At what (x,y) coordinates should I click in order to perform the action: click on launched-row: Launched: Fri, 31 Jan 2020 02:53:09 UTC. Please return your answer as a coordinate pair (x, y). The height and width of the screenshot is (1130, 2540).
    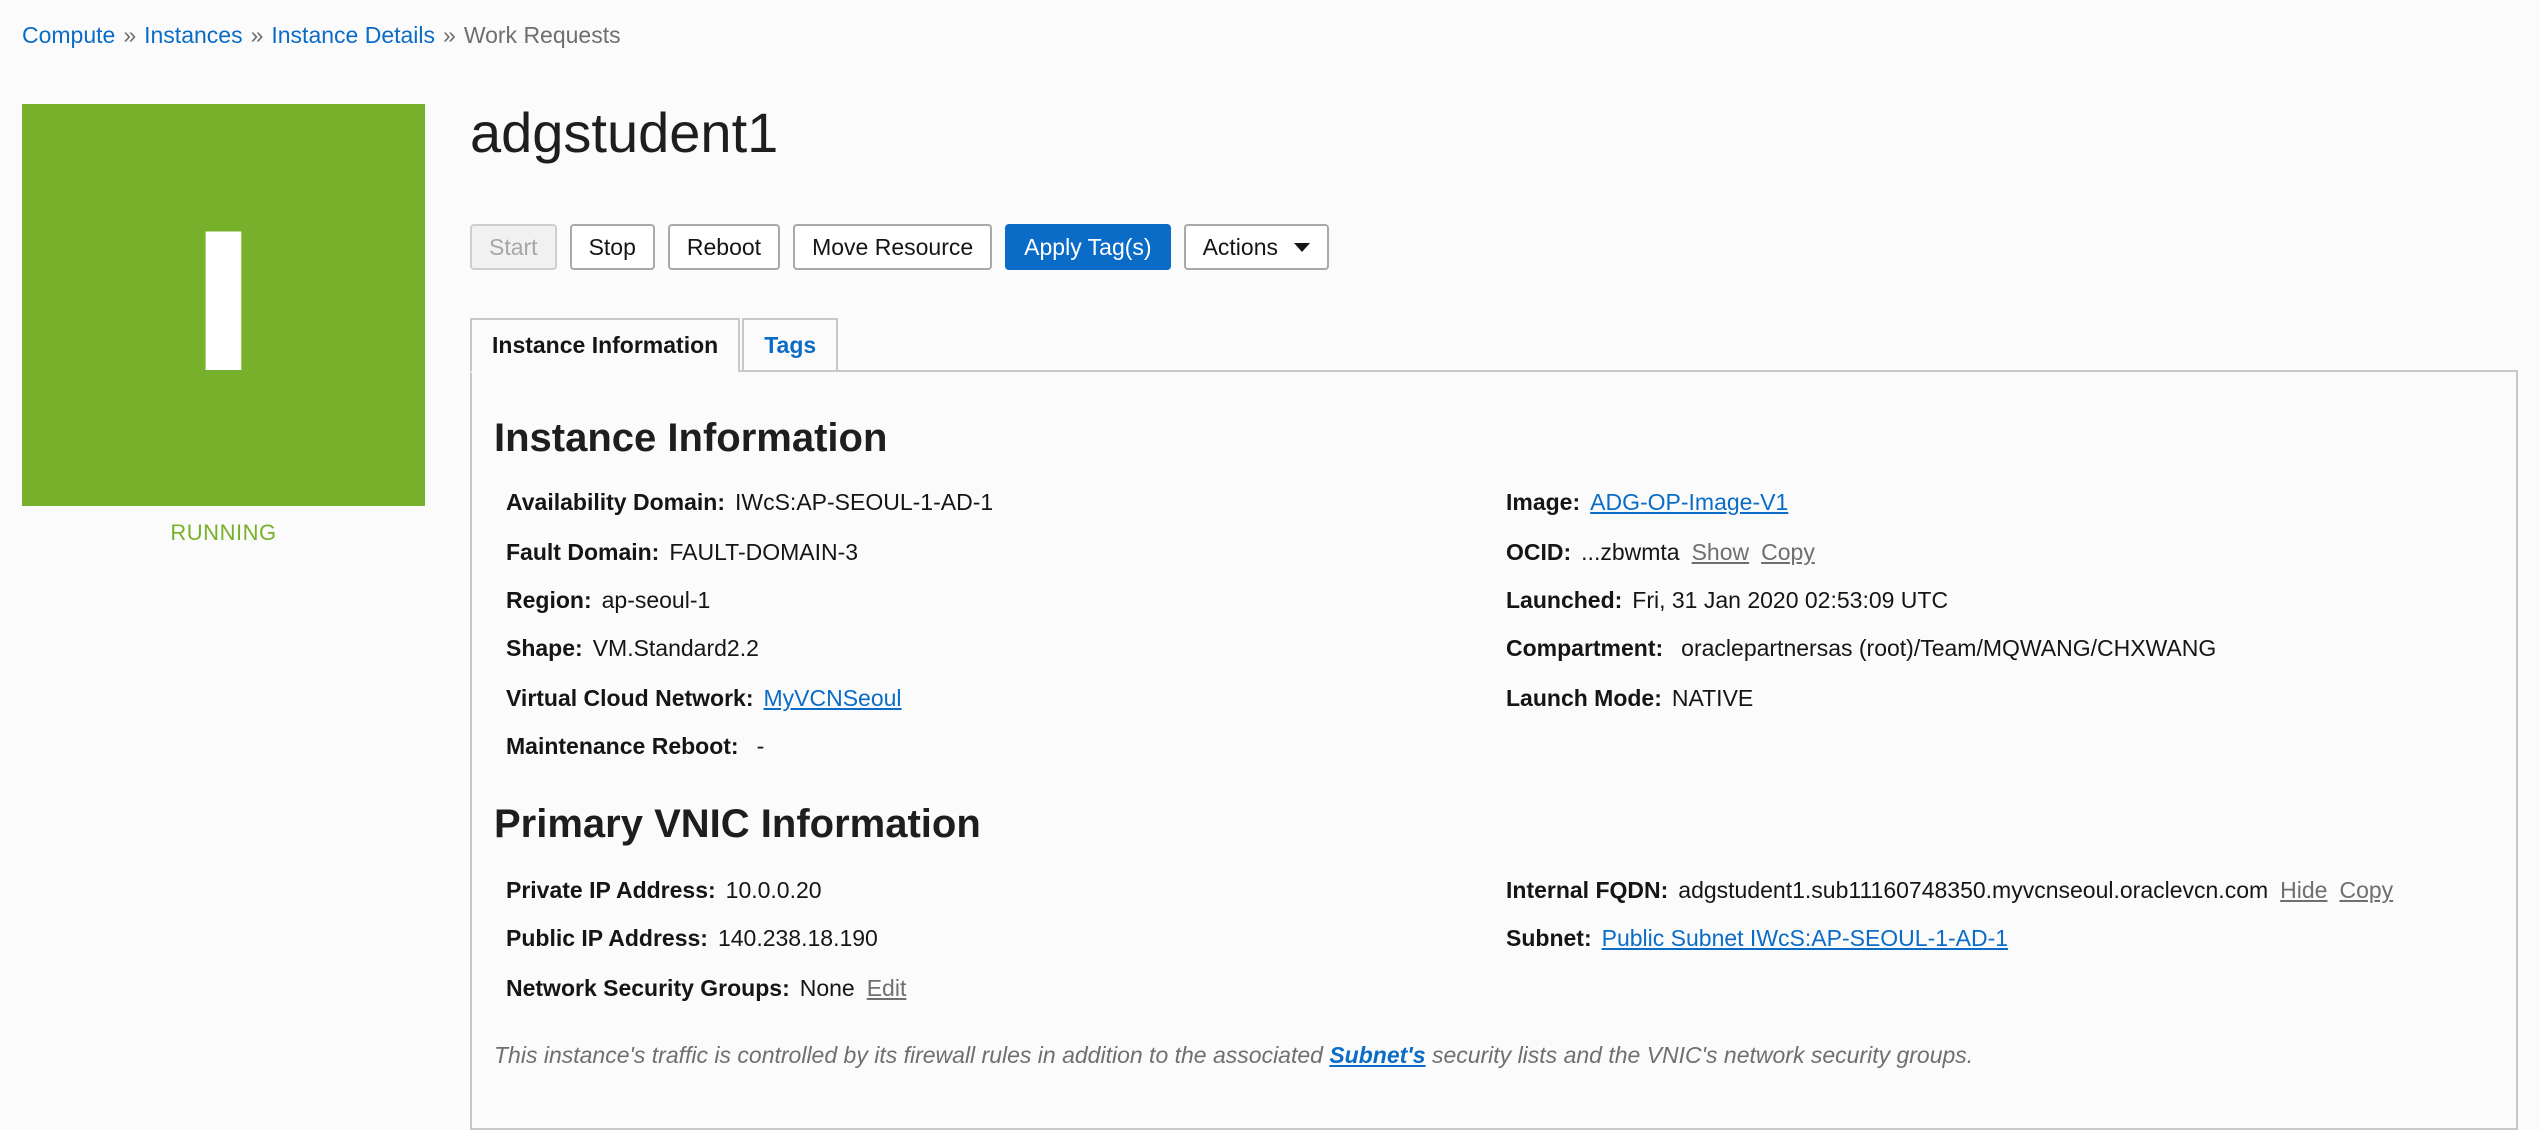
    Looking at the image, I should click on (1727, 600).